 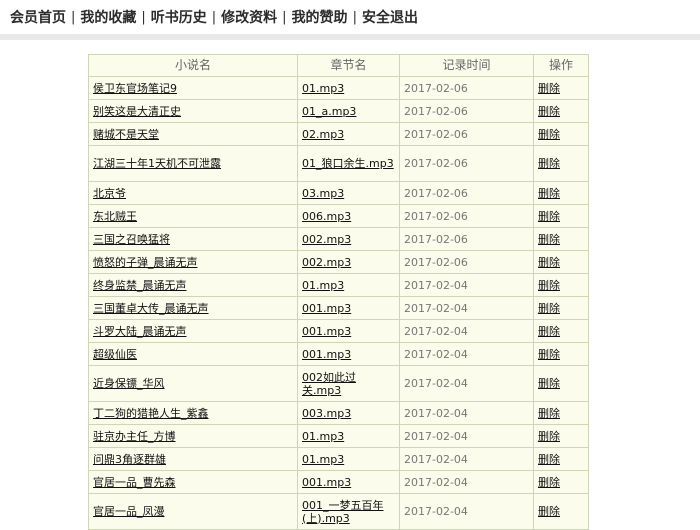 I want to click on novel-title-link: 江湖三十年1天机不可泄露, so click(x=157, y=163).